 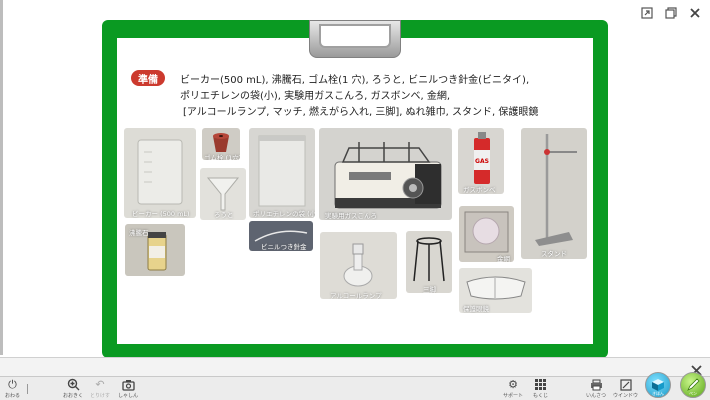 I want to click on gas-stove-label: 実験用ガスこんろ, so click(x=351, y=216).